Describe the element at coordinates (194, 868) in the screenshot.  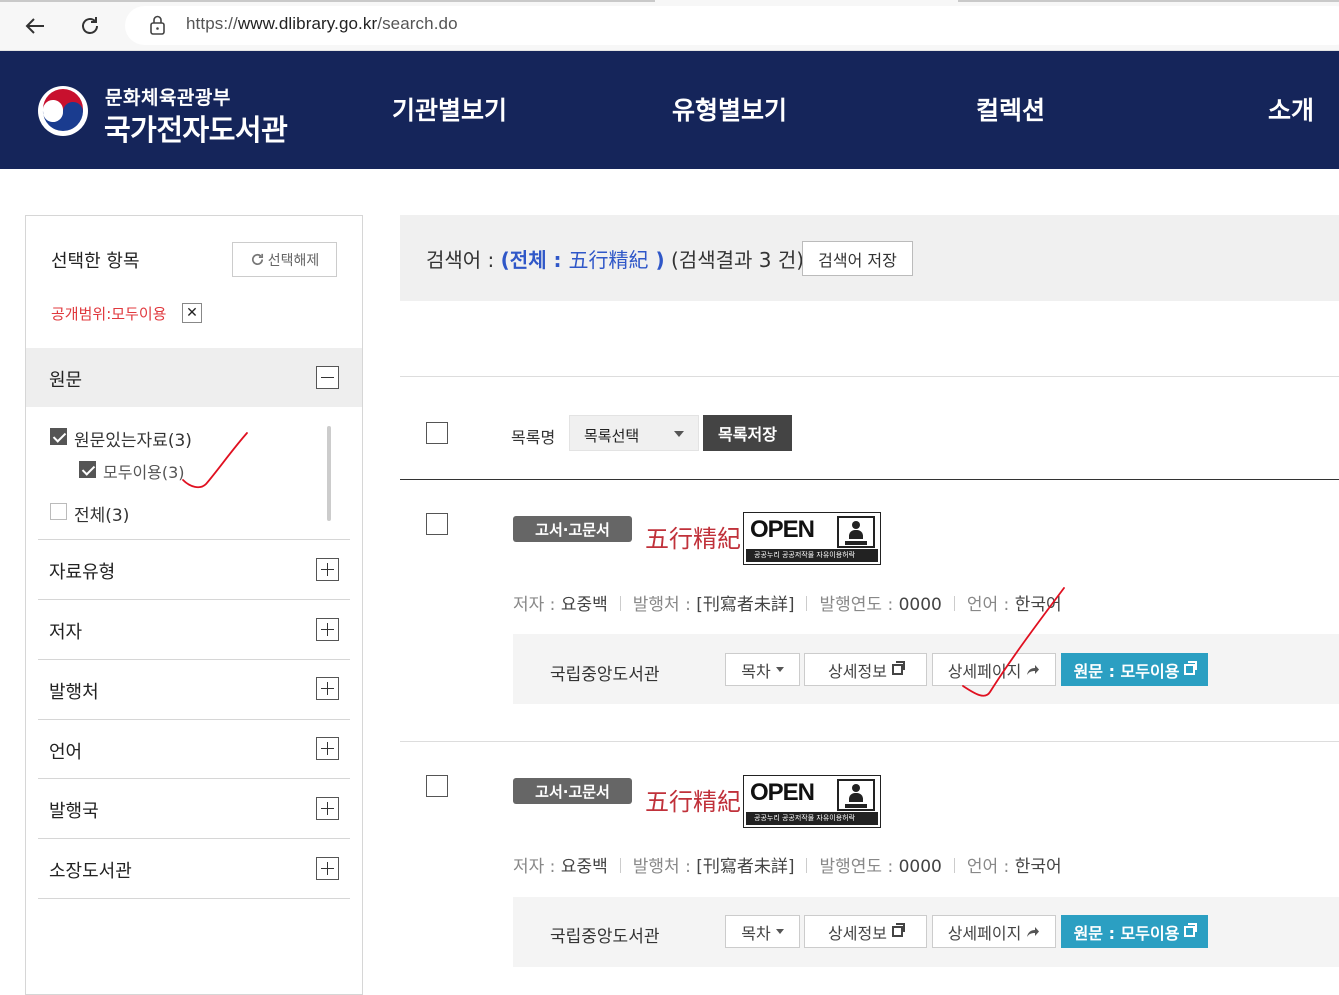
I see `facet-holding-library: 소장도서관` at that location.